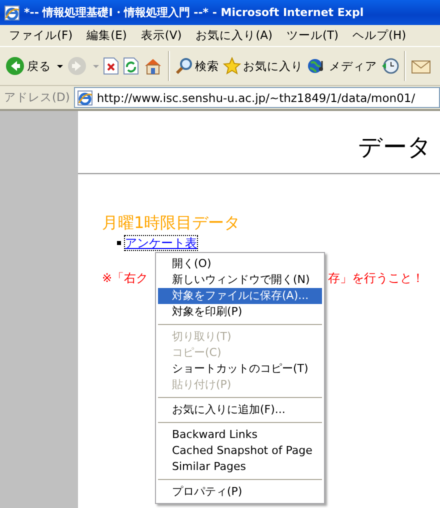 The image size is (440, 508). What do you see at coordinates (240, 280) in the screenshot?
I see `context-menu-item: 新しいウィンドウで開く(N)` at bounding box center [240, 280].